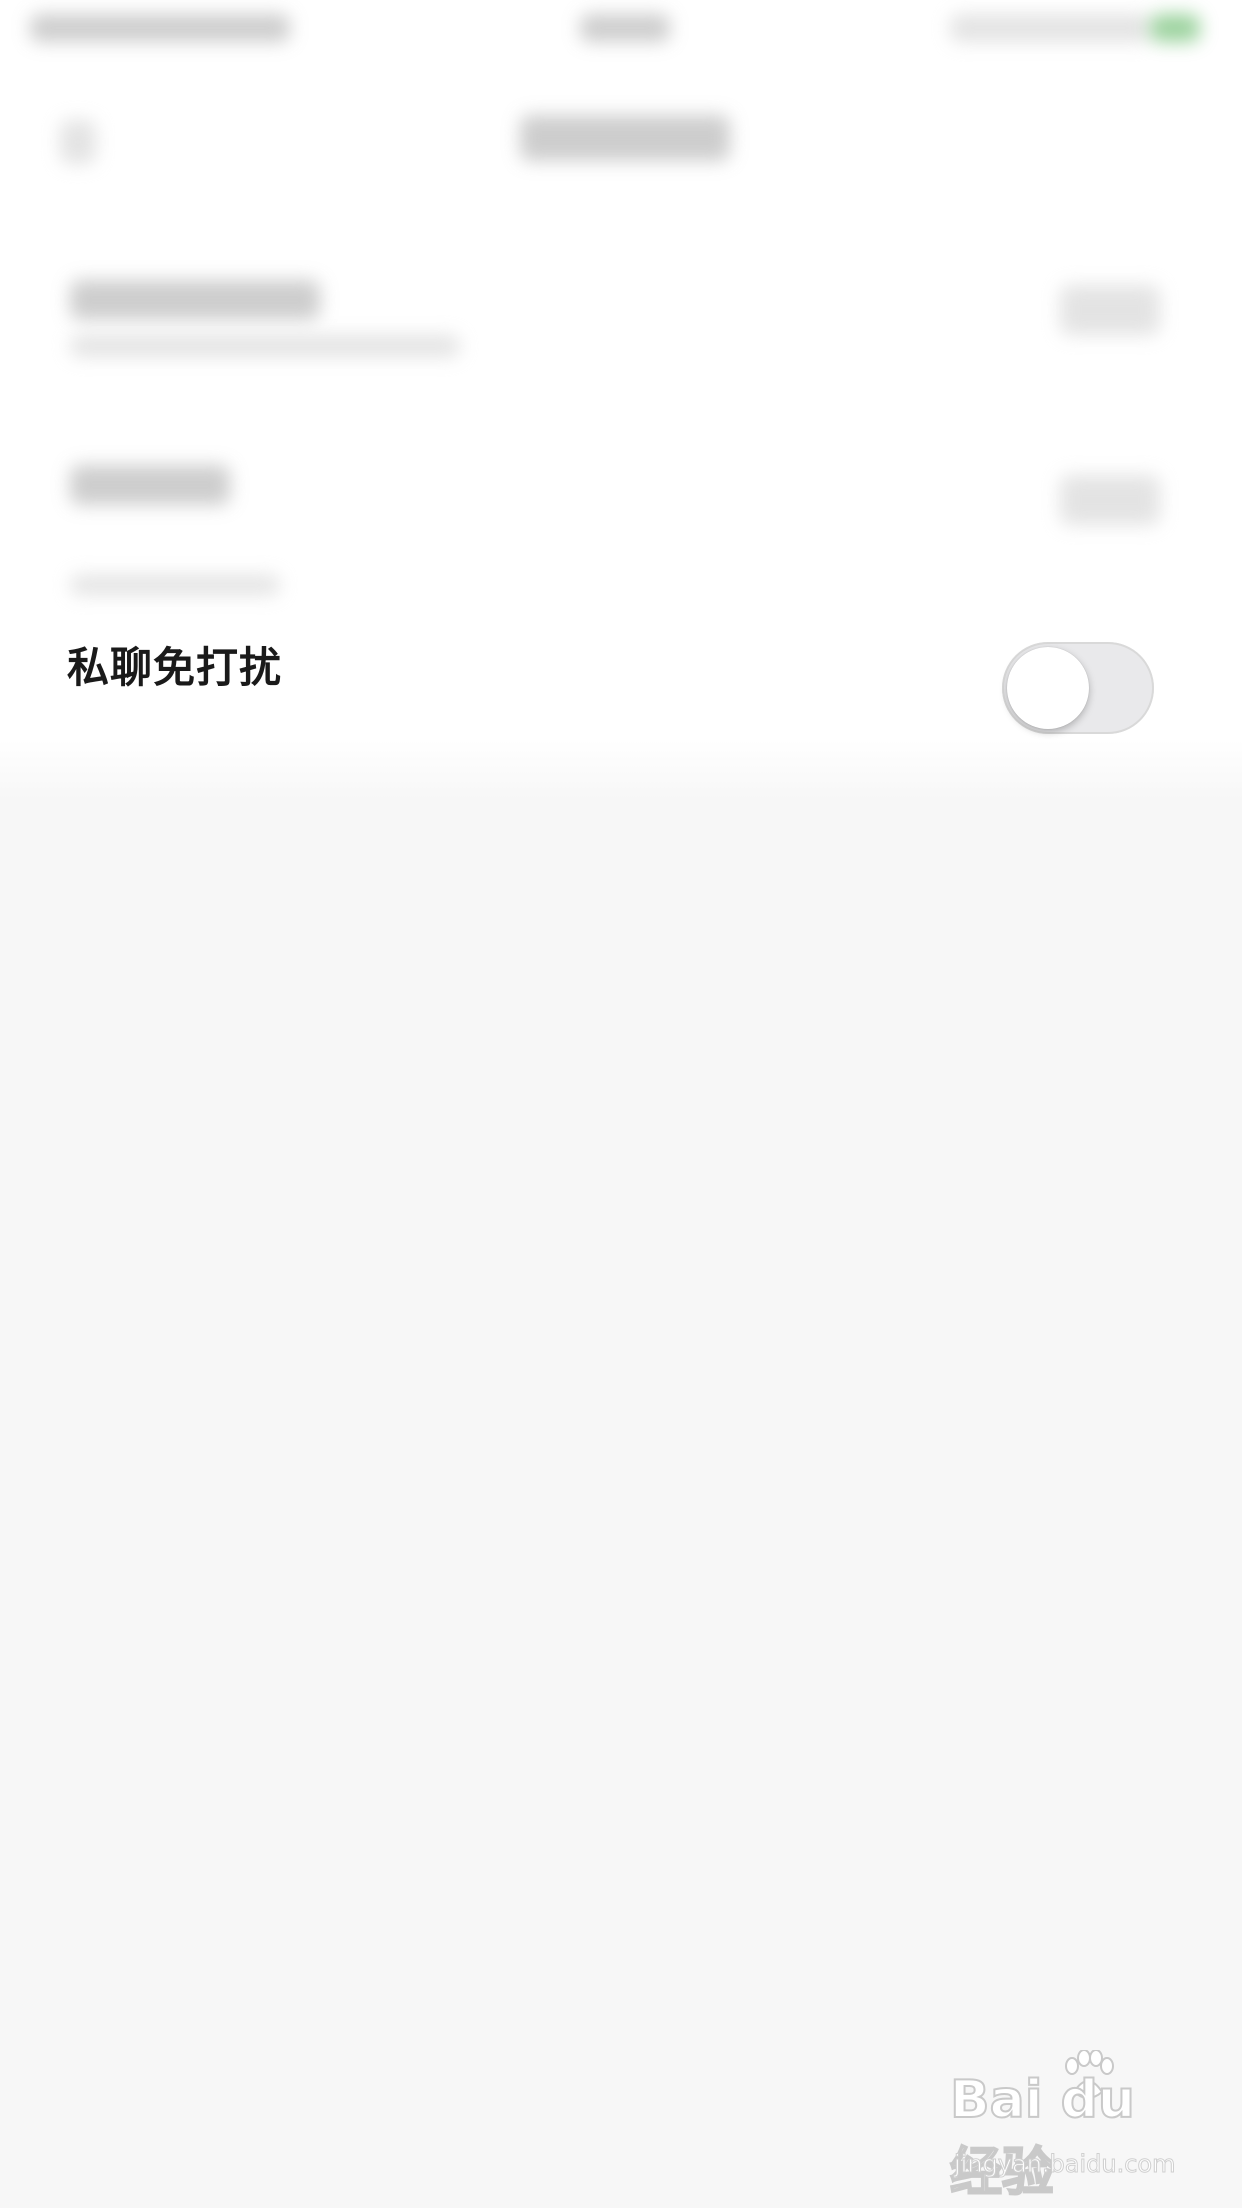 This screenshot has height=2208, width=1242. I want to click on setting-row-2-control-blurred, so click(1110, 500).